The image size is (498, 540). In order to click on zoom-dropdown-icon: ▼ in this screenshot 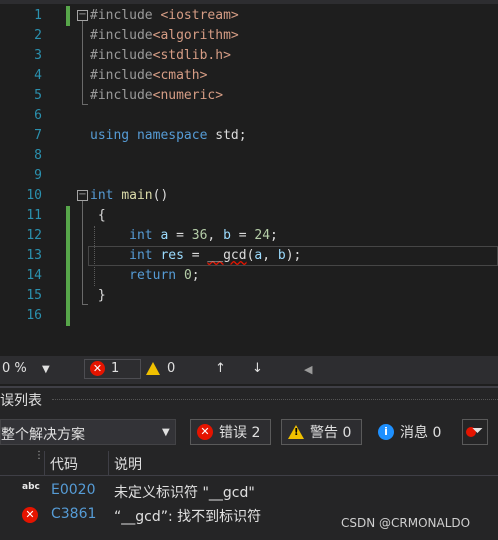, I will do `click(46, 369)`.